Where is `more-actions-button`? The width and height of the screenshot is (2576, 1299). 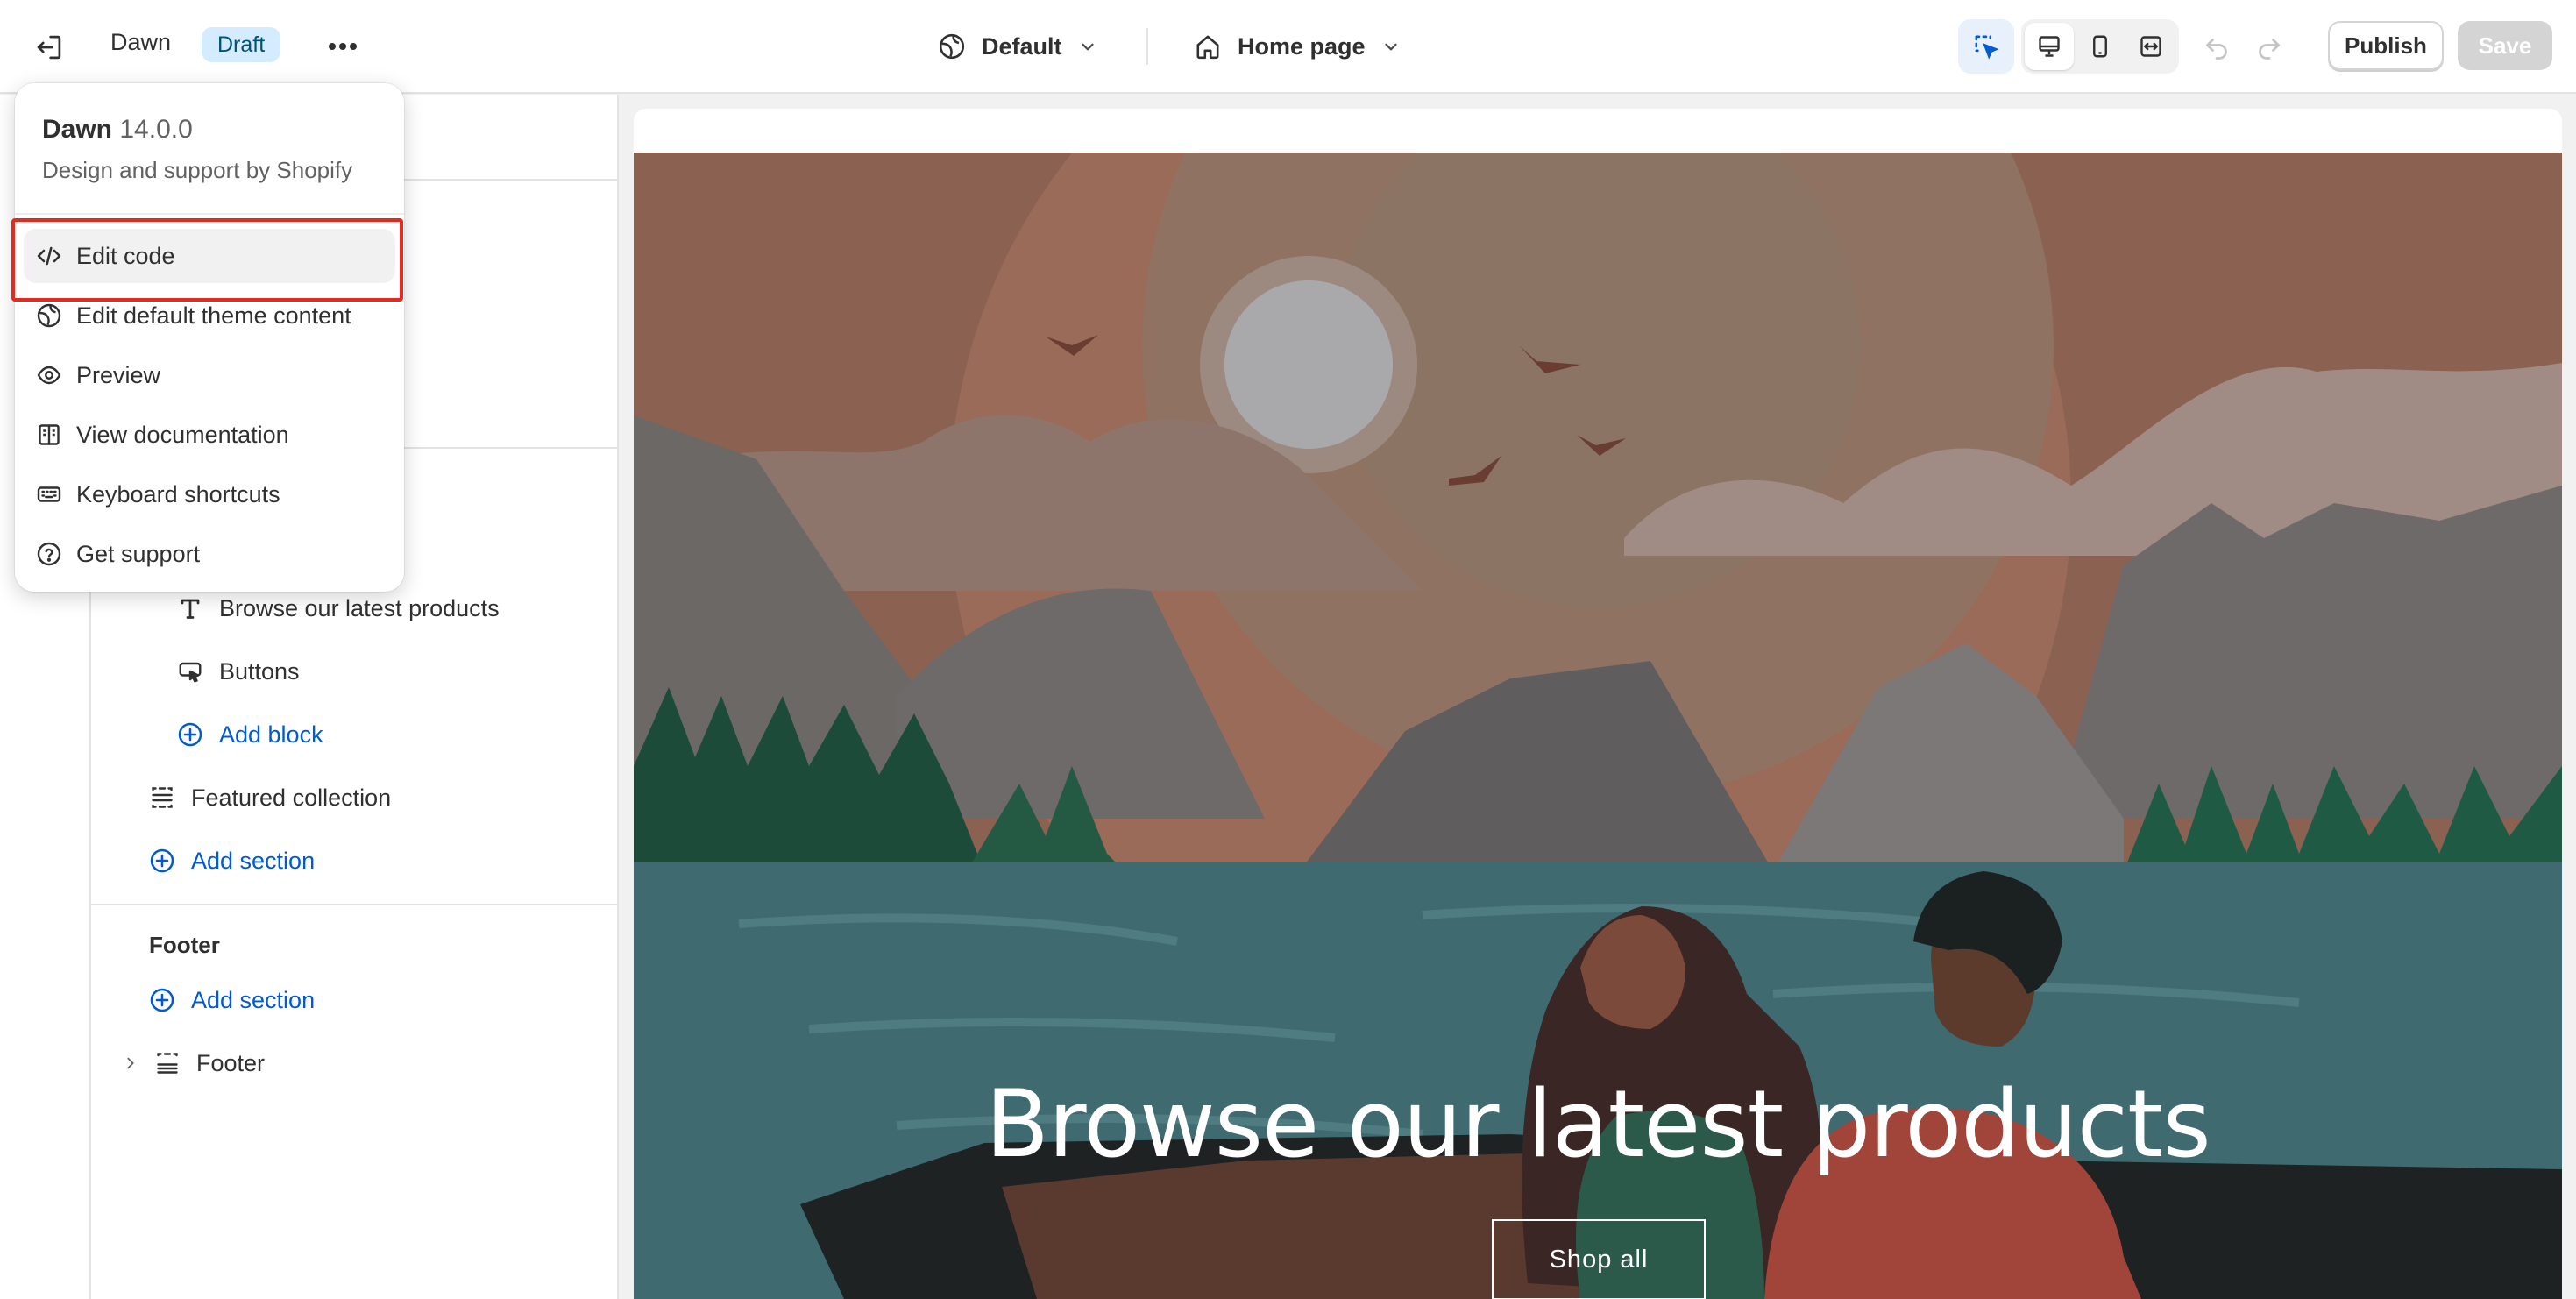 more-actions-button is located at coordinates (342, 46).